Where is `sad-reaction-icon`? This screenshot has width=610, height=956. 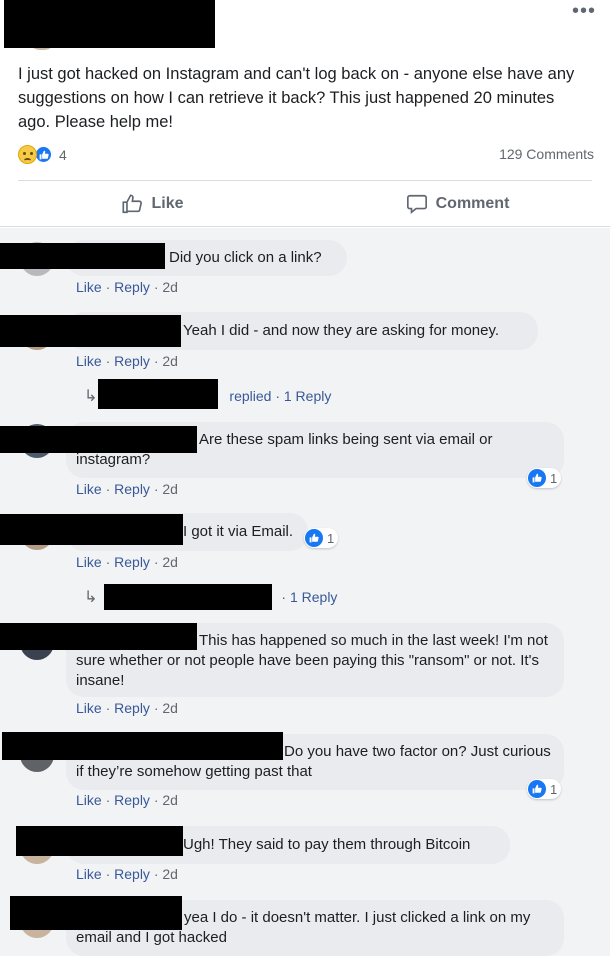
sad-reaction-icon is located at coordinates (27, 154).